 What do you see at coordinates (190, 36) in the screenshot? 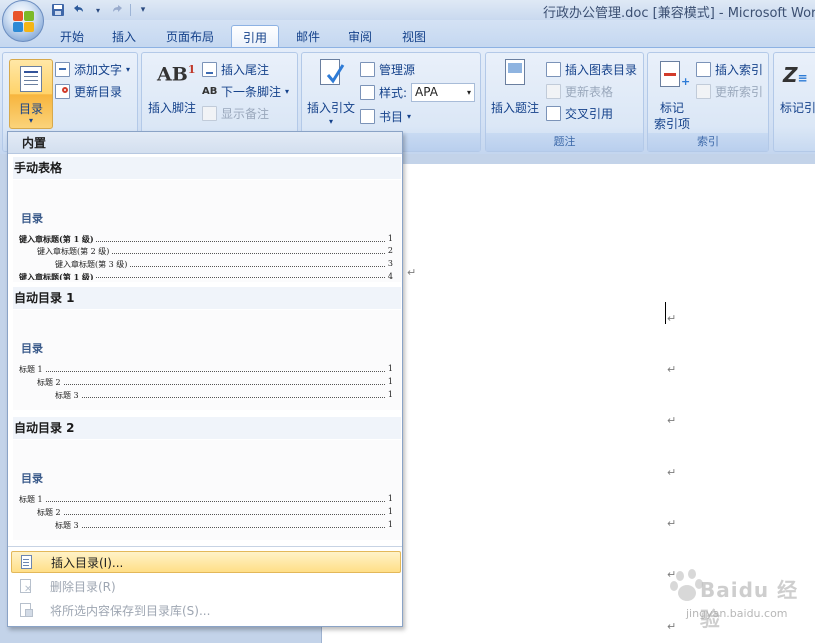
I see `tab-page-layout: 页面布局` at bounding box center [190, 36].